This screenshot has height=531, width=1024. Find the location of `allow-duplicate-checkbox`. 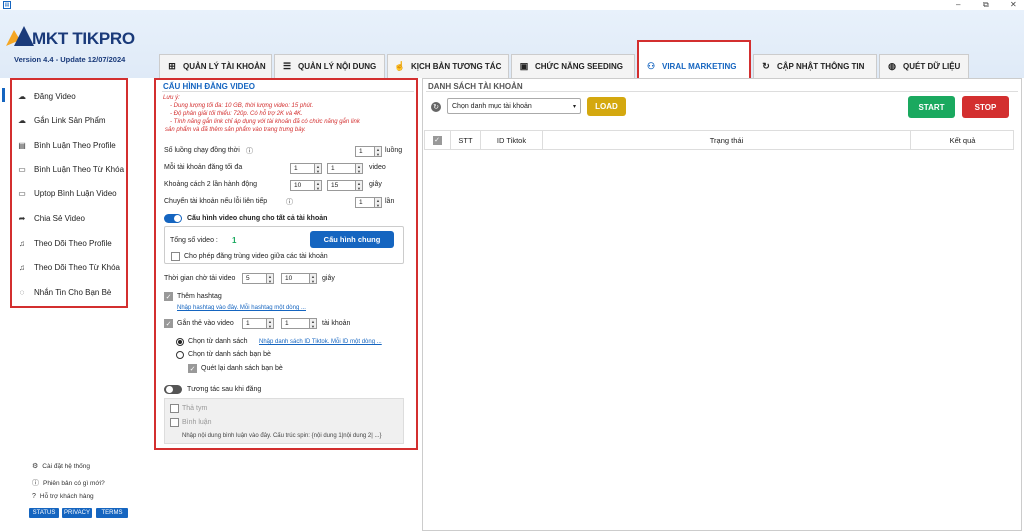

allow-duplicate-checkbox is located at coordinates (175, 256).